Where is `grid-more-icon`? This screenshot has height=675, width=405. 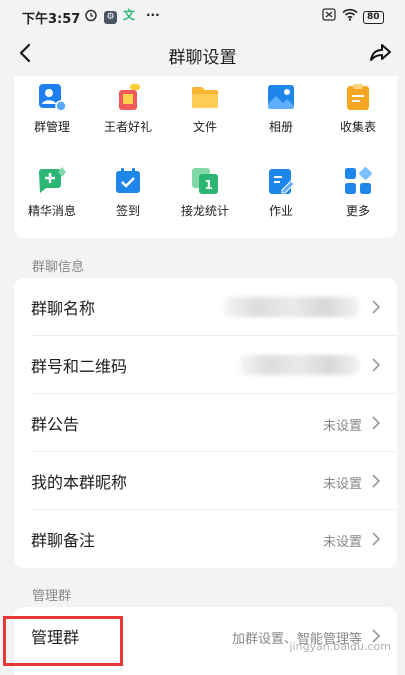
grid-more-icon is located at coordinates (358, 181).